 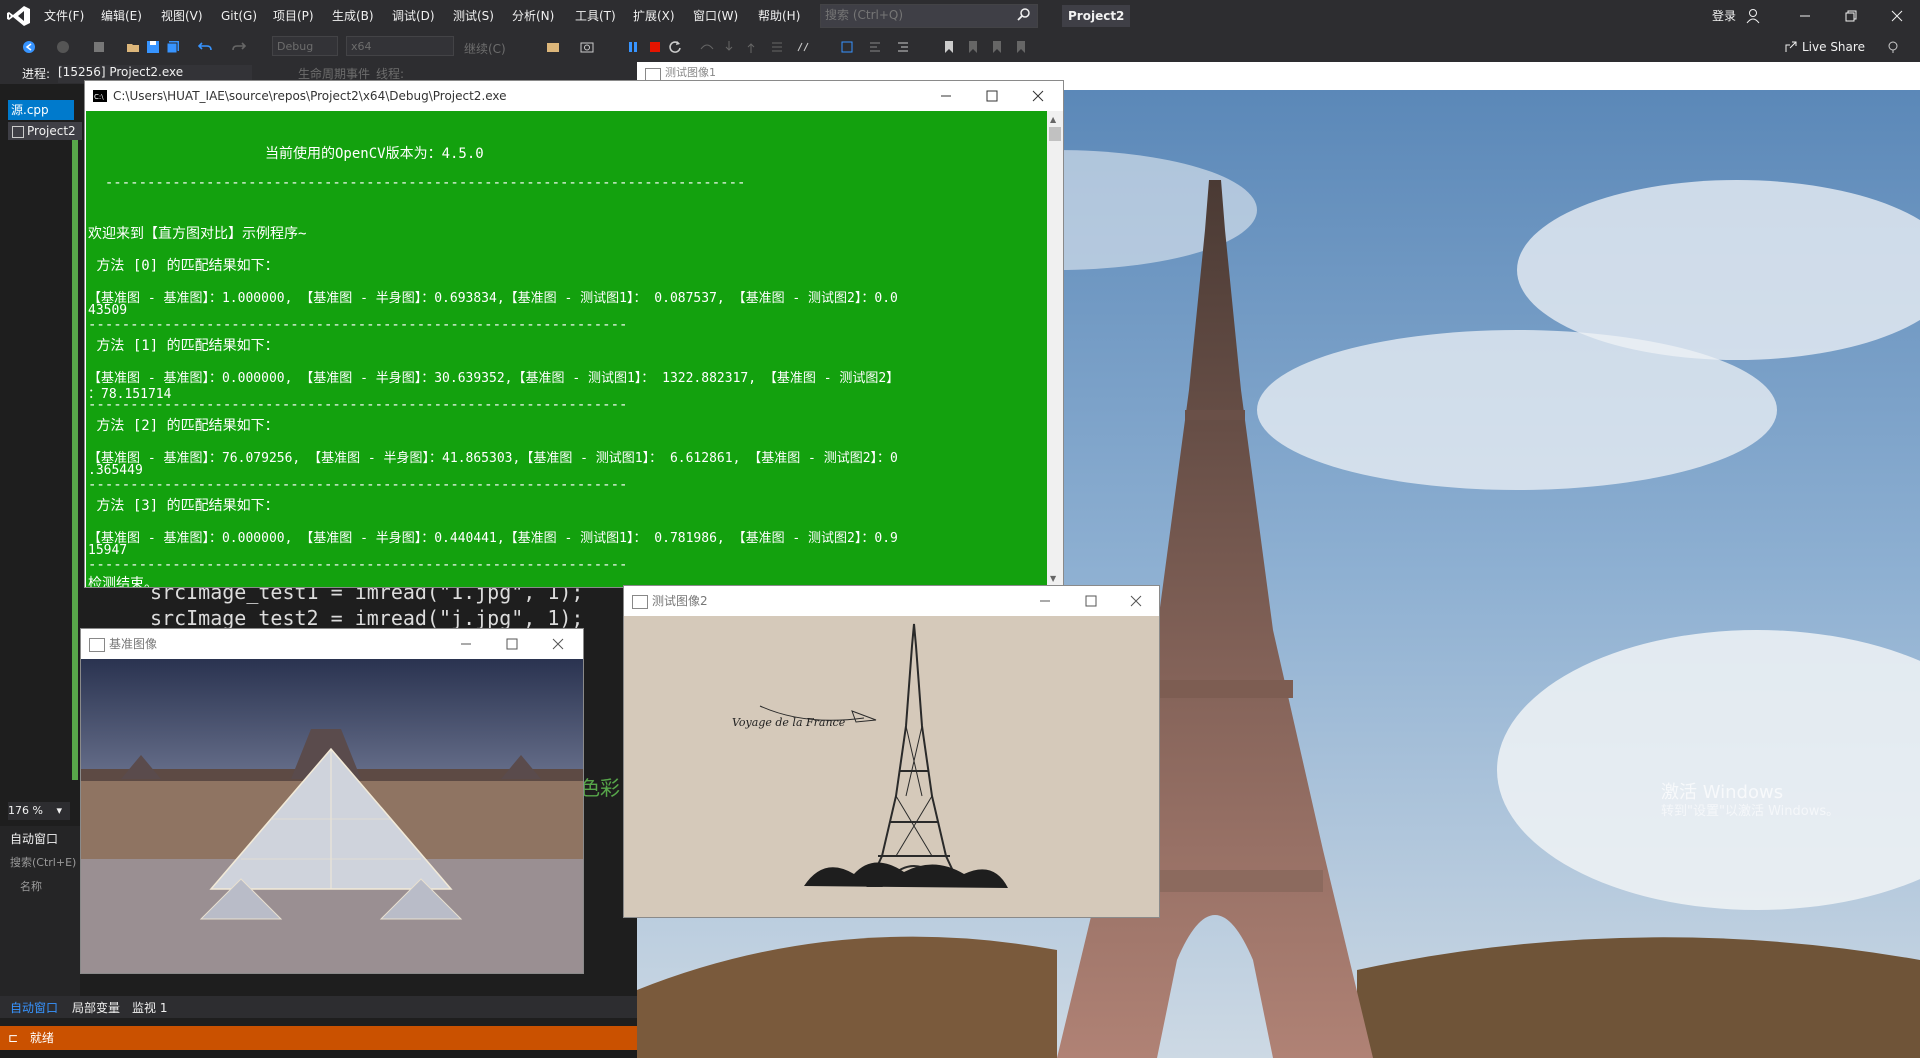 I want to click on thread-icon, so click(x=847, y=47).